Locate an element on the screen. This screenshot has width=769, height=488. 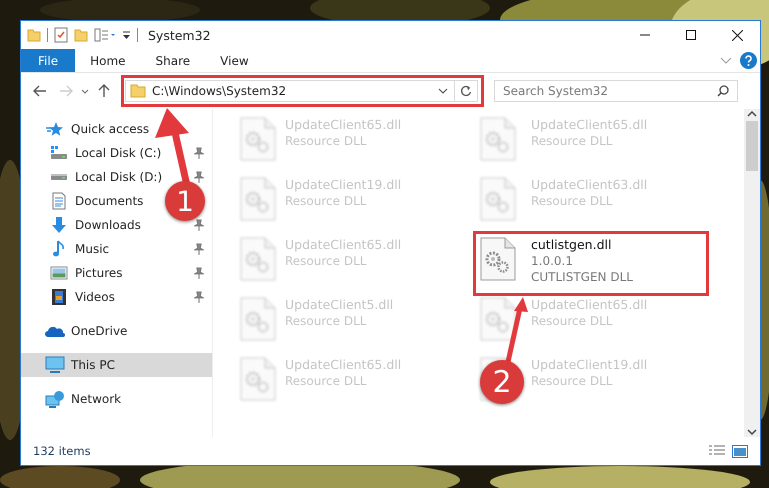
sidebar-item: Local Disk (C:) is located at coordinates (116, 153).